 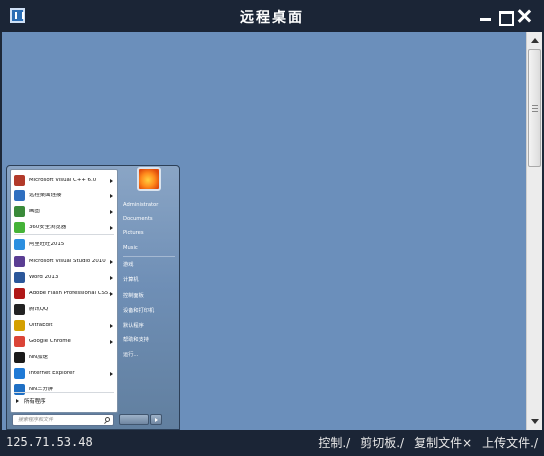 I want to click on status-actions: 控制./ 剪切板./ 复制文件× 上传文件./, so click(x=428, y=442).